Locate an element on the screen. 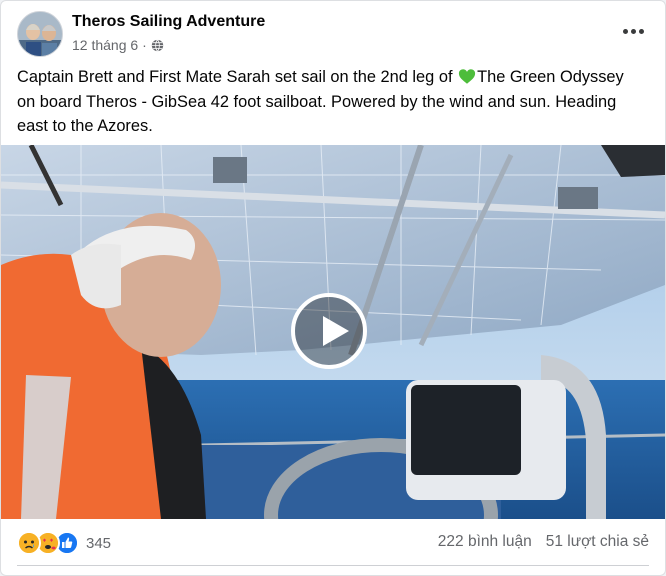 Image resolution: width=666 pixels, height=576 pixels. play-button is located at coordinates (329, 331).